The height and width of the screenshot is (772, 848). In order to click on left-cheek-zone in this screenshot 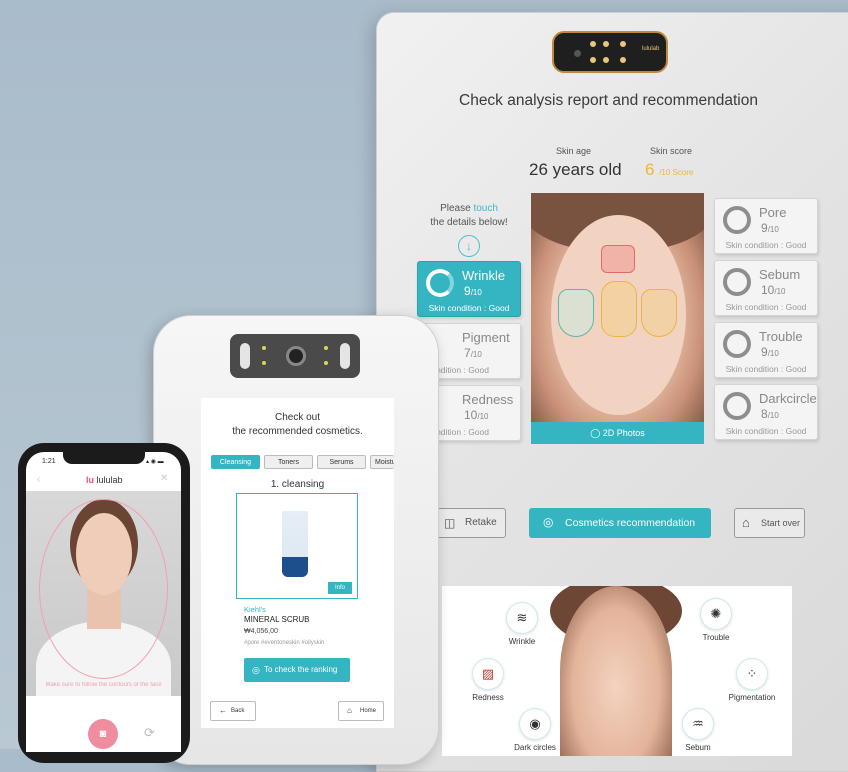, I will do `click(576, 313)`.